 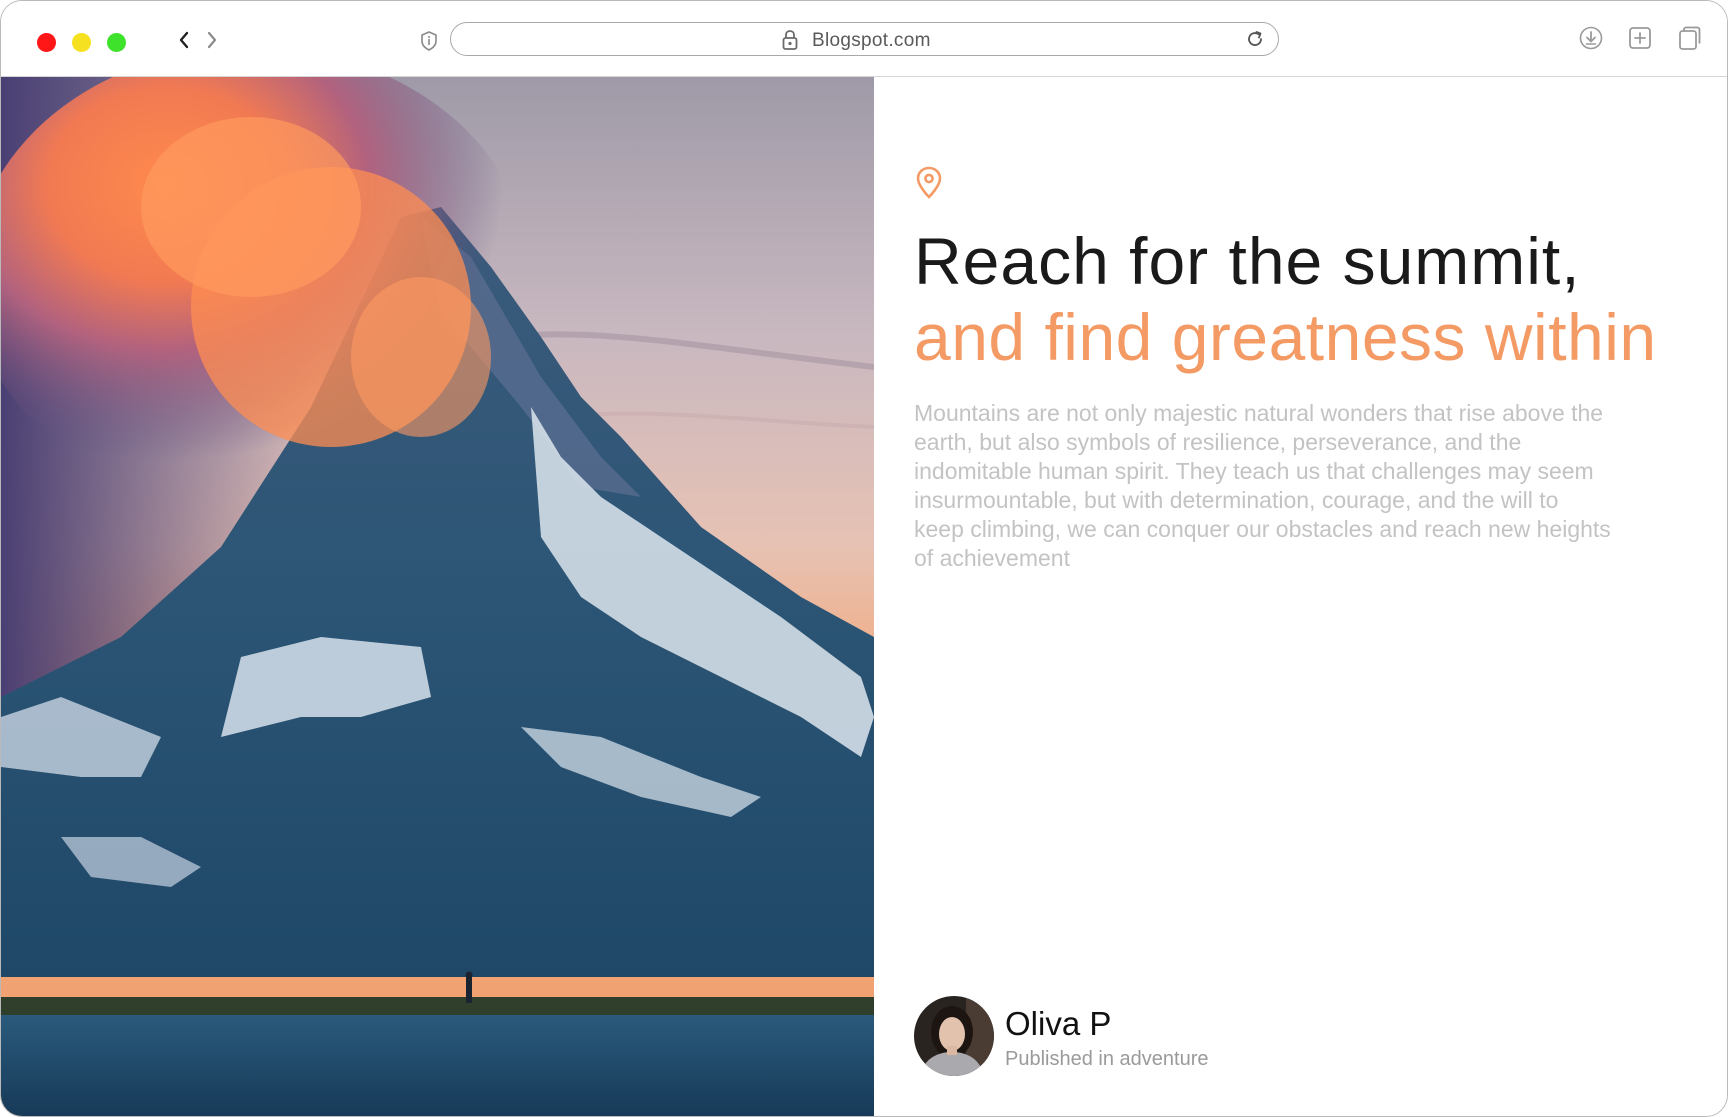 I want to click on forward-icon, so click(x=212, y=42).